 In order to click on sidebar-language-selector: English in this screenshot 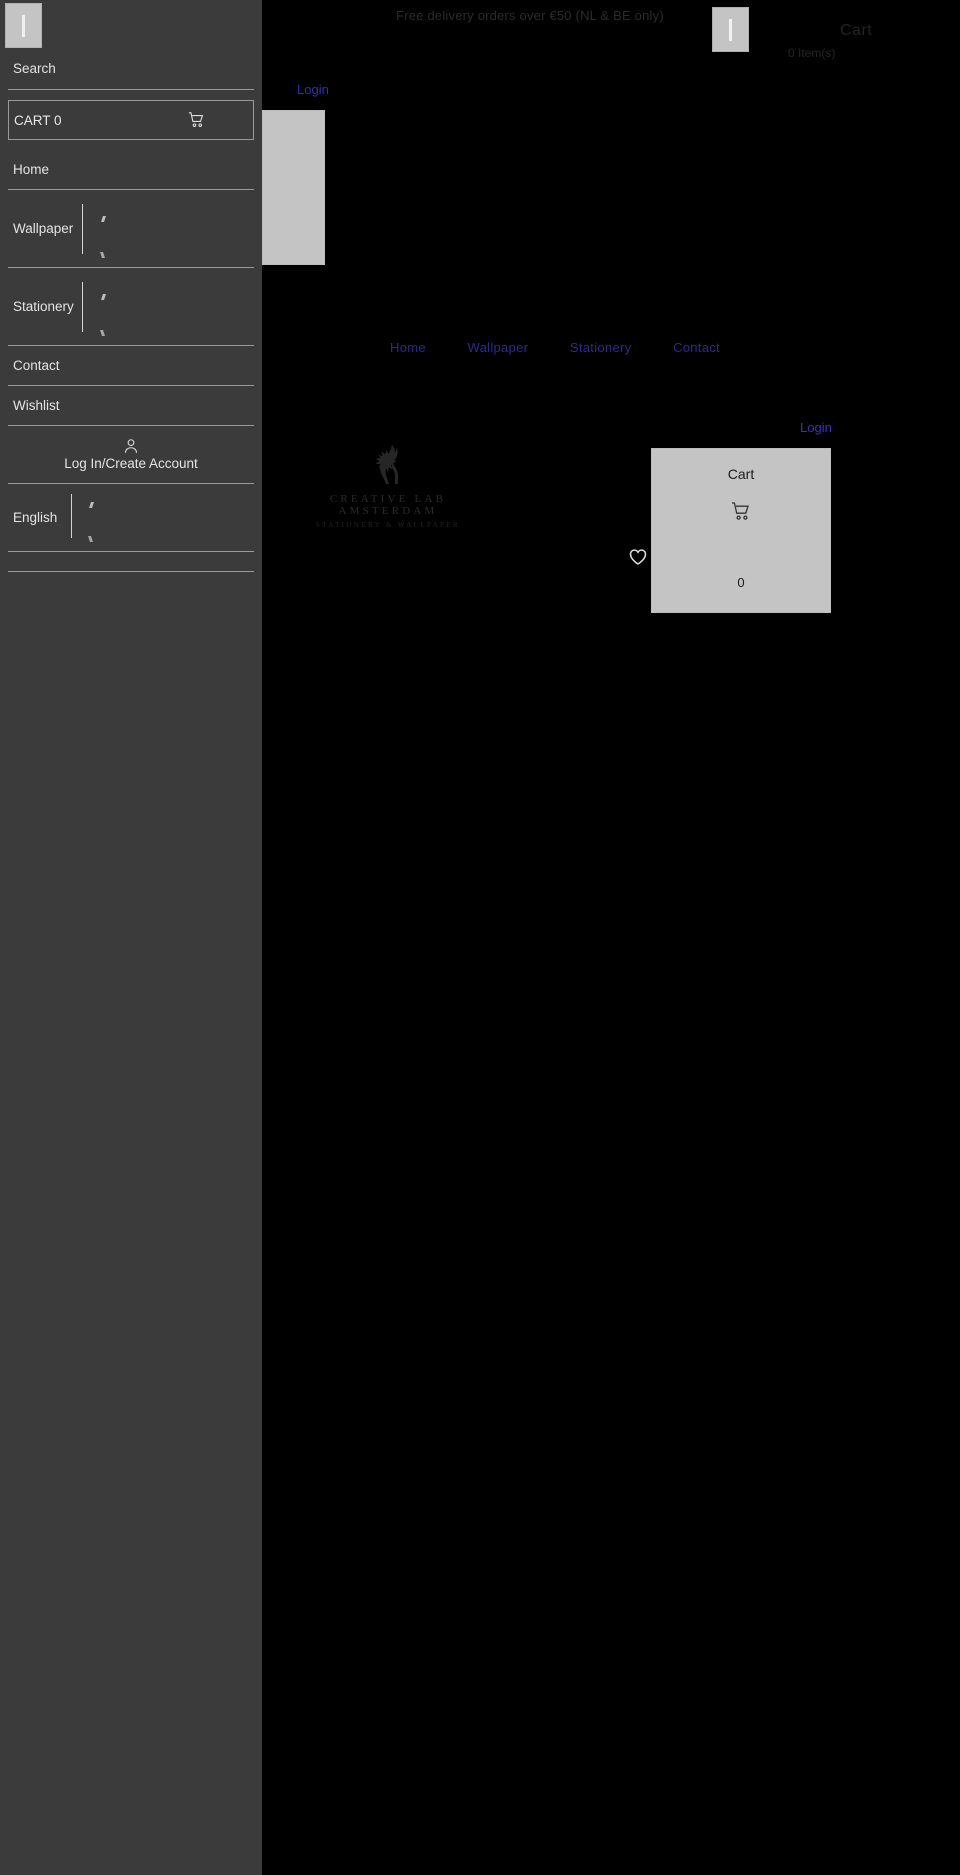, I will do `click(131, 518)`.